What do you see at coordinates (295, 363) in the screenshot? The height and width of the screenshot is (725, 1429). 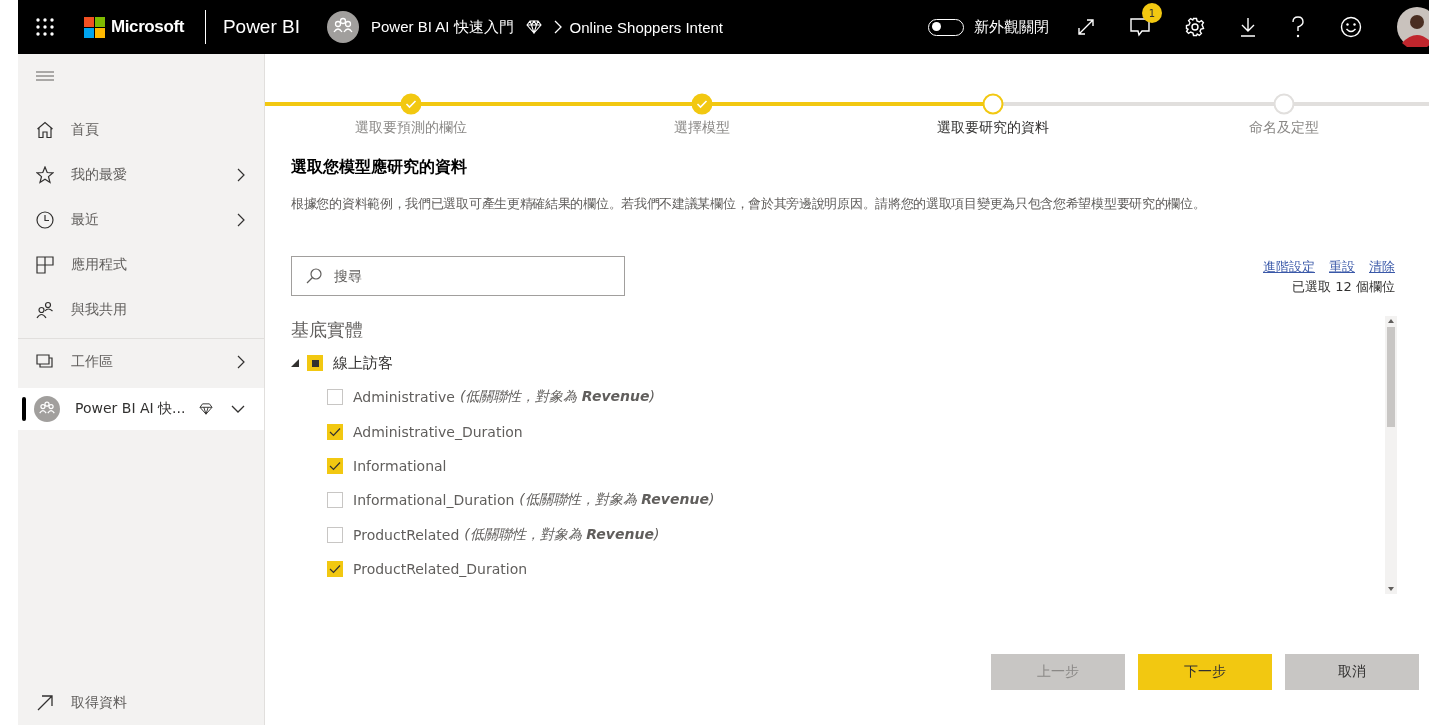 I see `expand-triangle-icon` at bounding box center [295, 363].